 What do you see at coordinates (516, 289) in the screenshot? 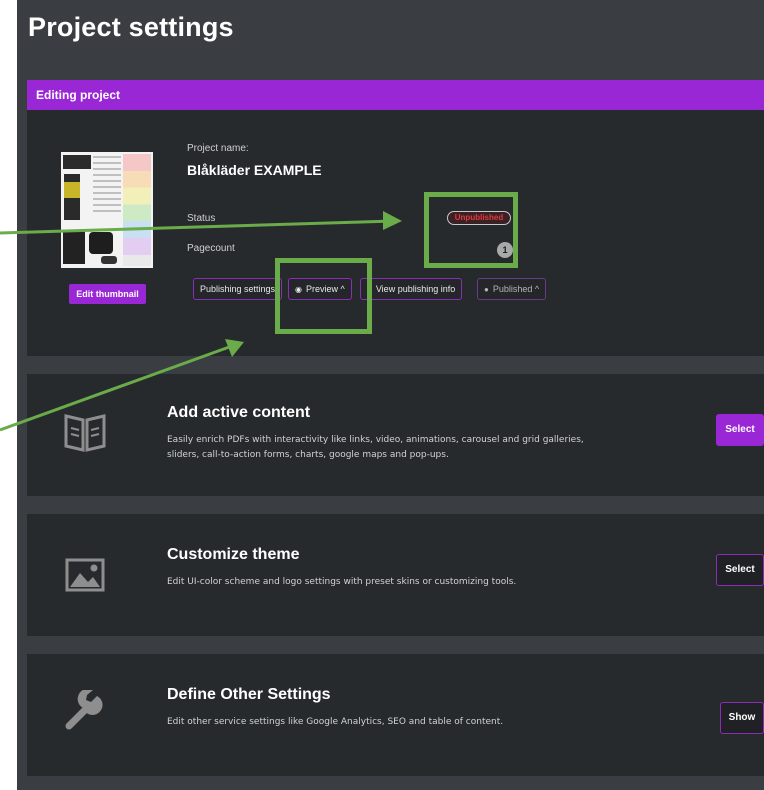
I see `published-label: Published ^` at bounding box center [516, 289].